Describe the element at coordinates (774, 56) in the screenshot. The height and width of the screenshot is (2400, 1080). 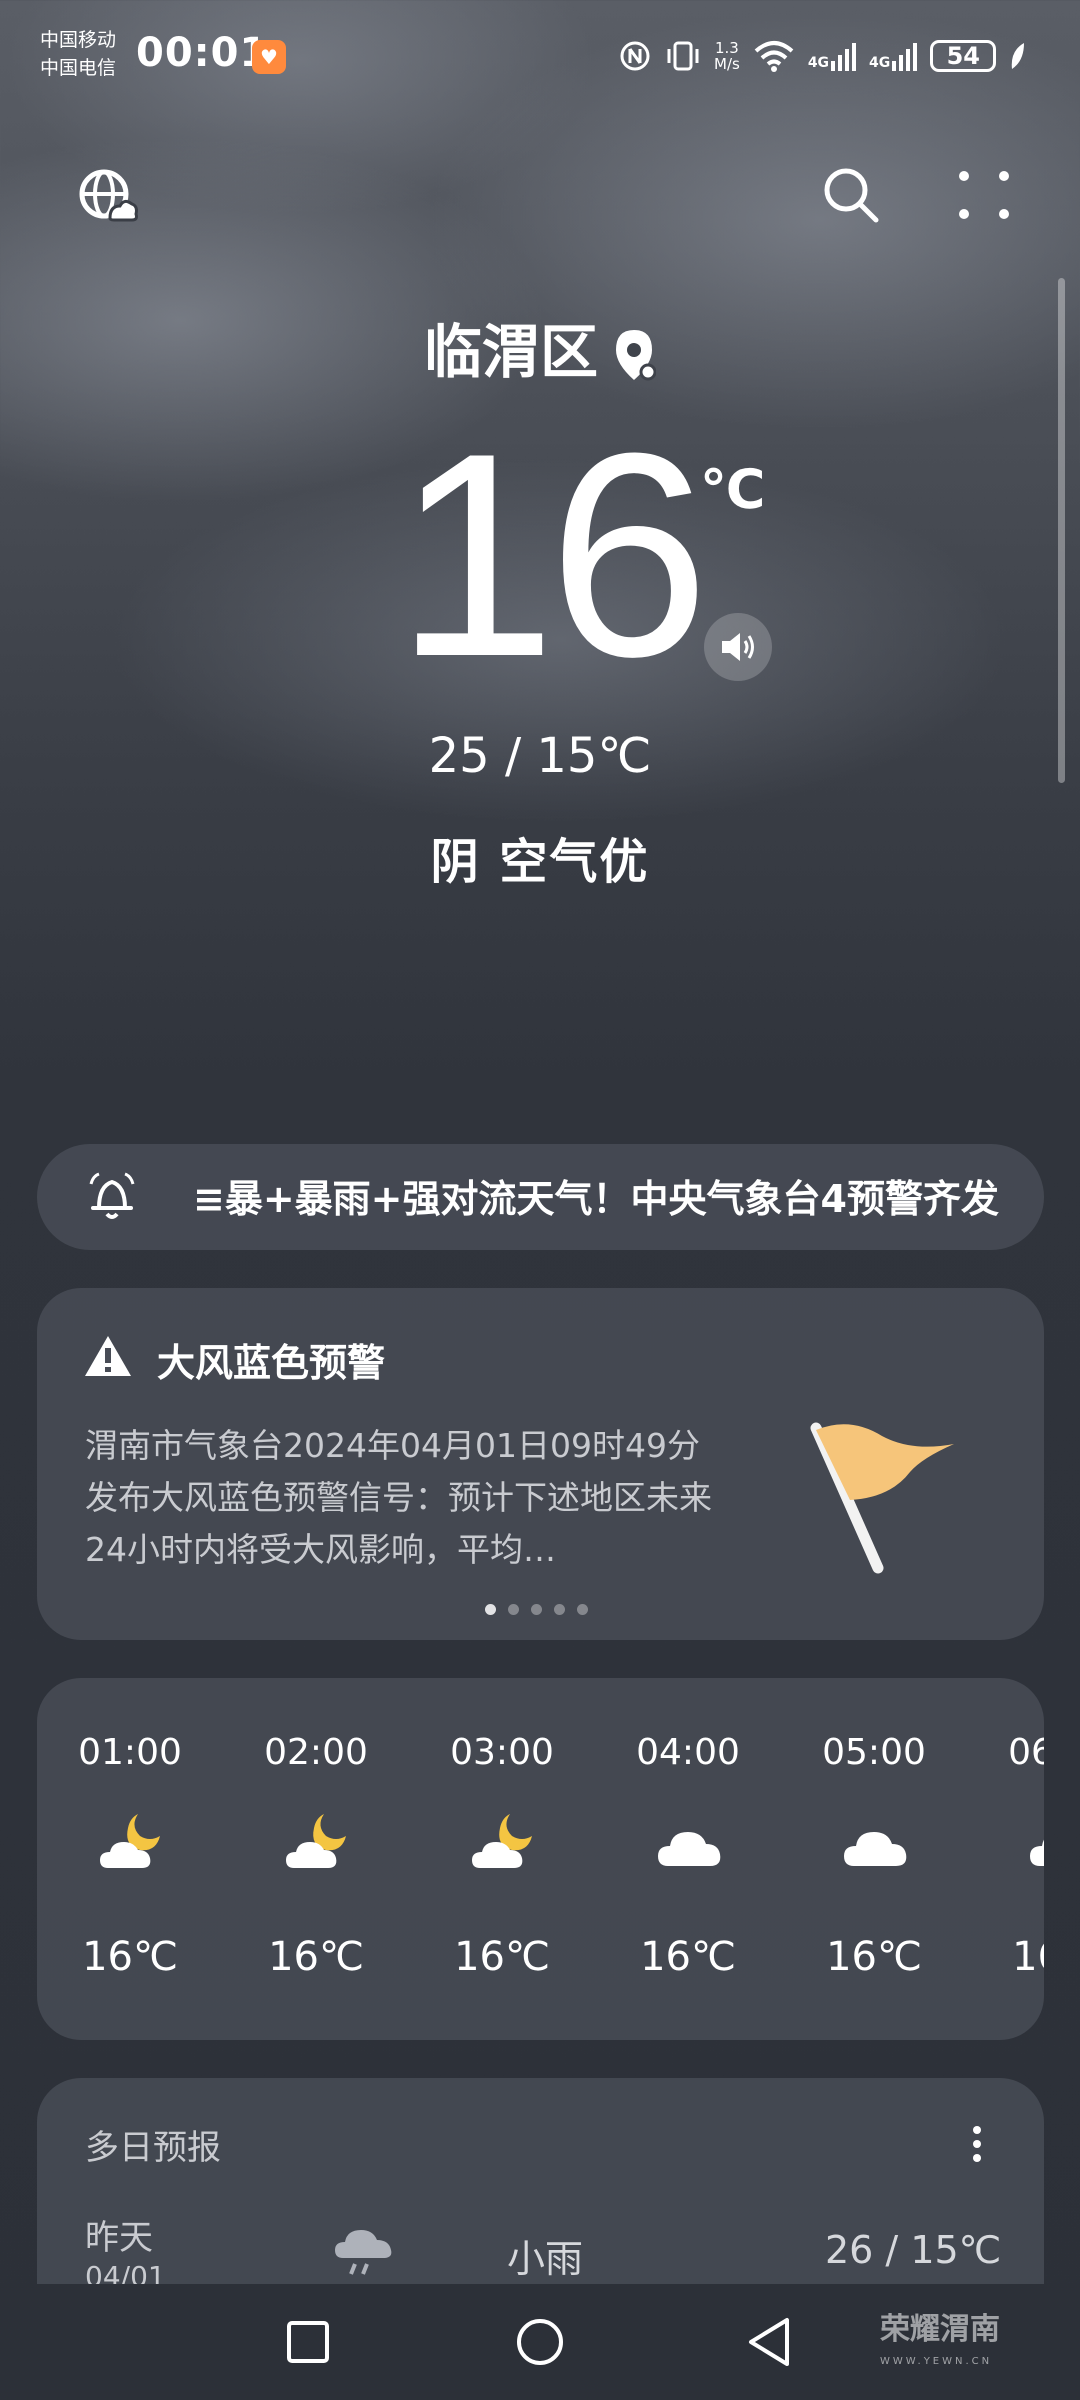
I see `wifi-icon` at that location.